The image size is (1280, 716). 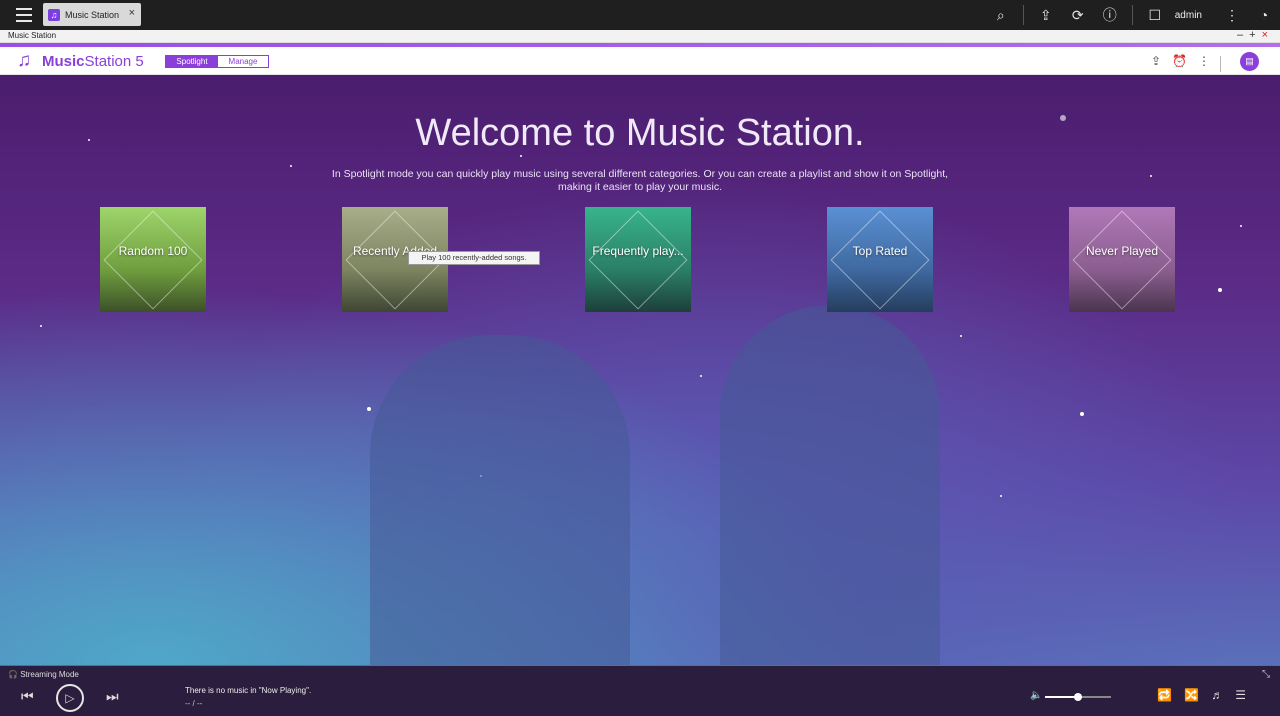 I want to click on header-icons: ⇪ ⏰ ⋮, so click(x=1180, y=61).